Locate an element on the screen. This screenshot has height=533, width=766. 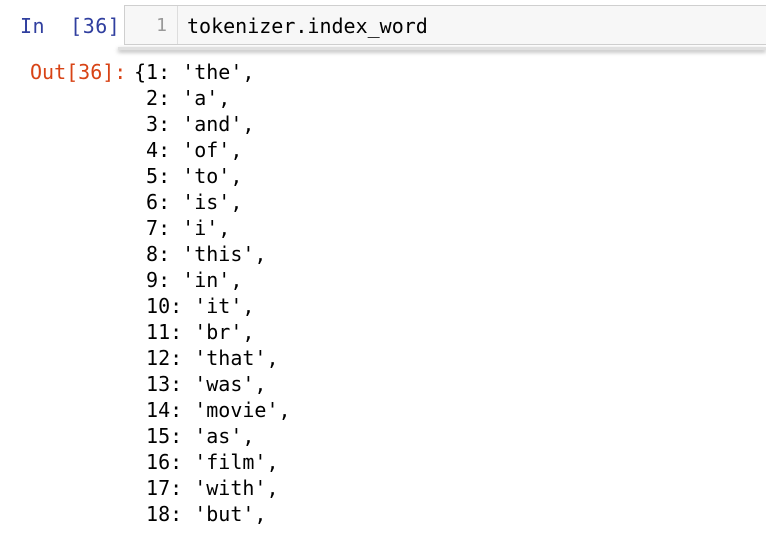
dict-value: 'to', is located at coordinates (212, 176).